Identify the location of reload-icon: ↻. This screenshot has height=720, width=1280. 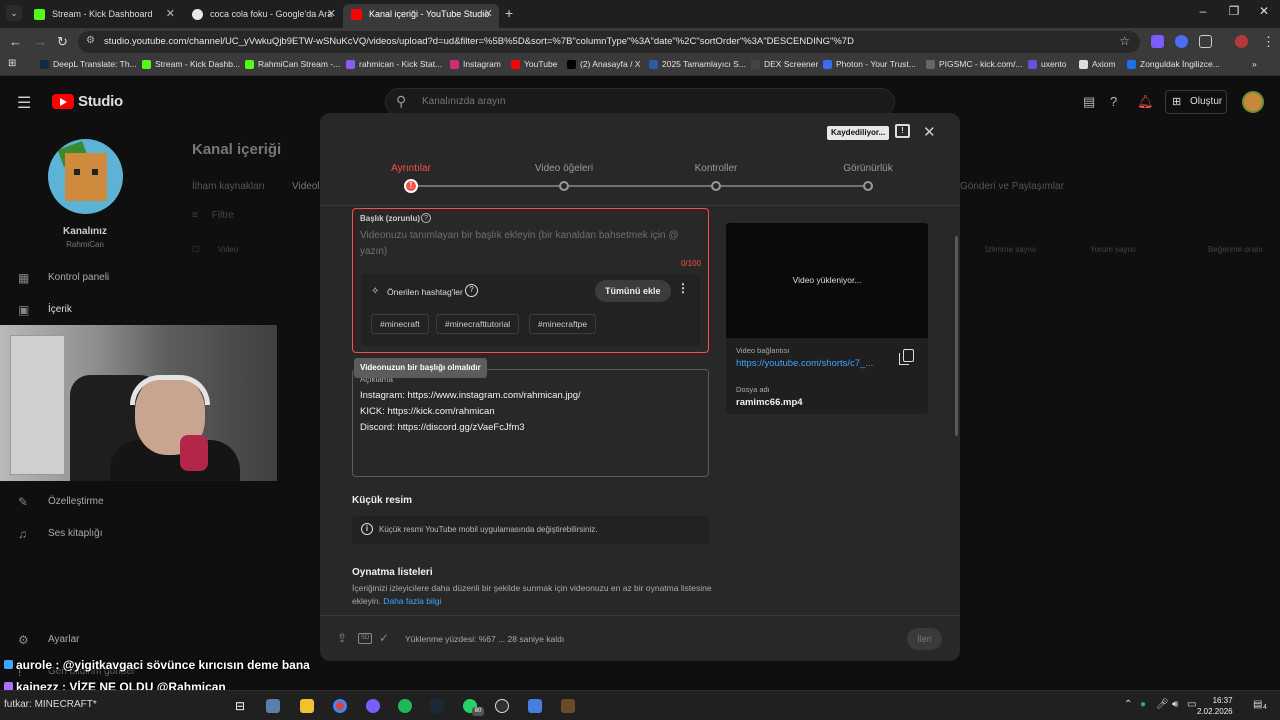
(62, 42).